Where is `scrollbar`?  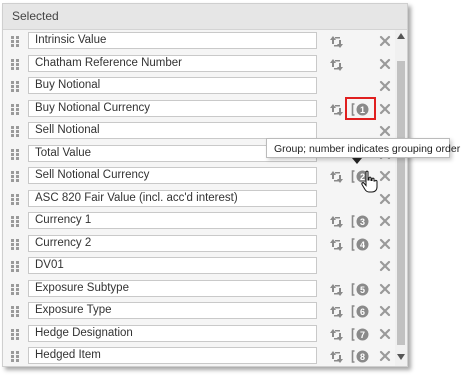
scrollbar is located at coordinates (401, 198).